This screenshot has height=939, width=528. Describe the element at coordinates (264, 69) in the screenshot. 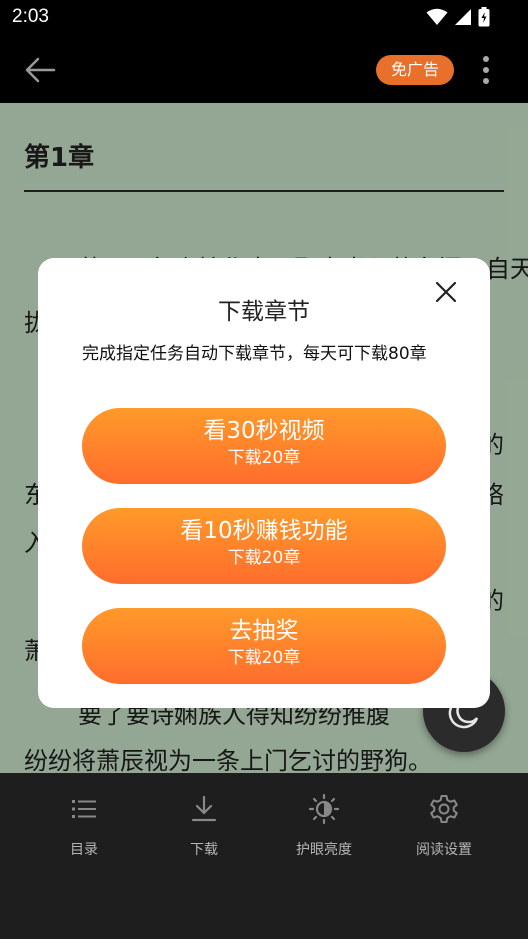

I see `app-bar: 免广告` at that location.